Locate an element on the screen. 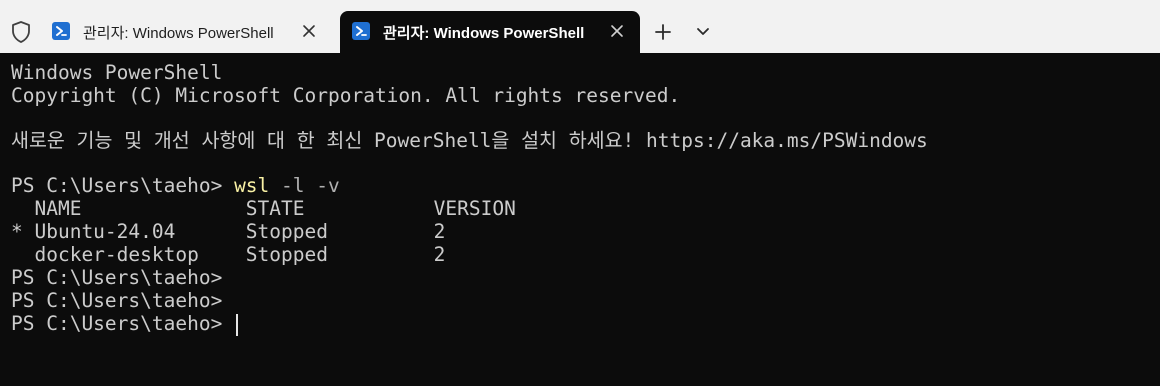 The image size is (1160, 386). tab-powershell-1: 관리자: Windows PowerShell is located at coordinates (186, 32).